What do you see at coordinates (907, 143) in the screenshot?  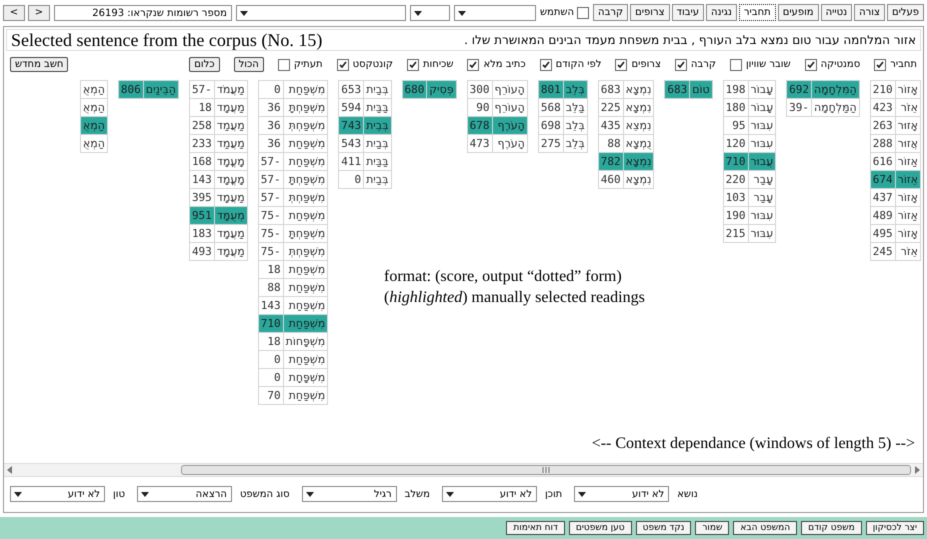 I see `reading-cell: אֲזוּר` at bounding box center [907, 143].